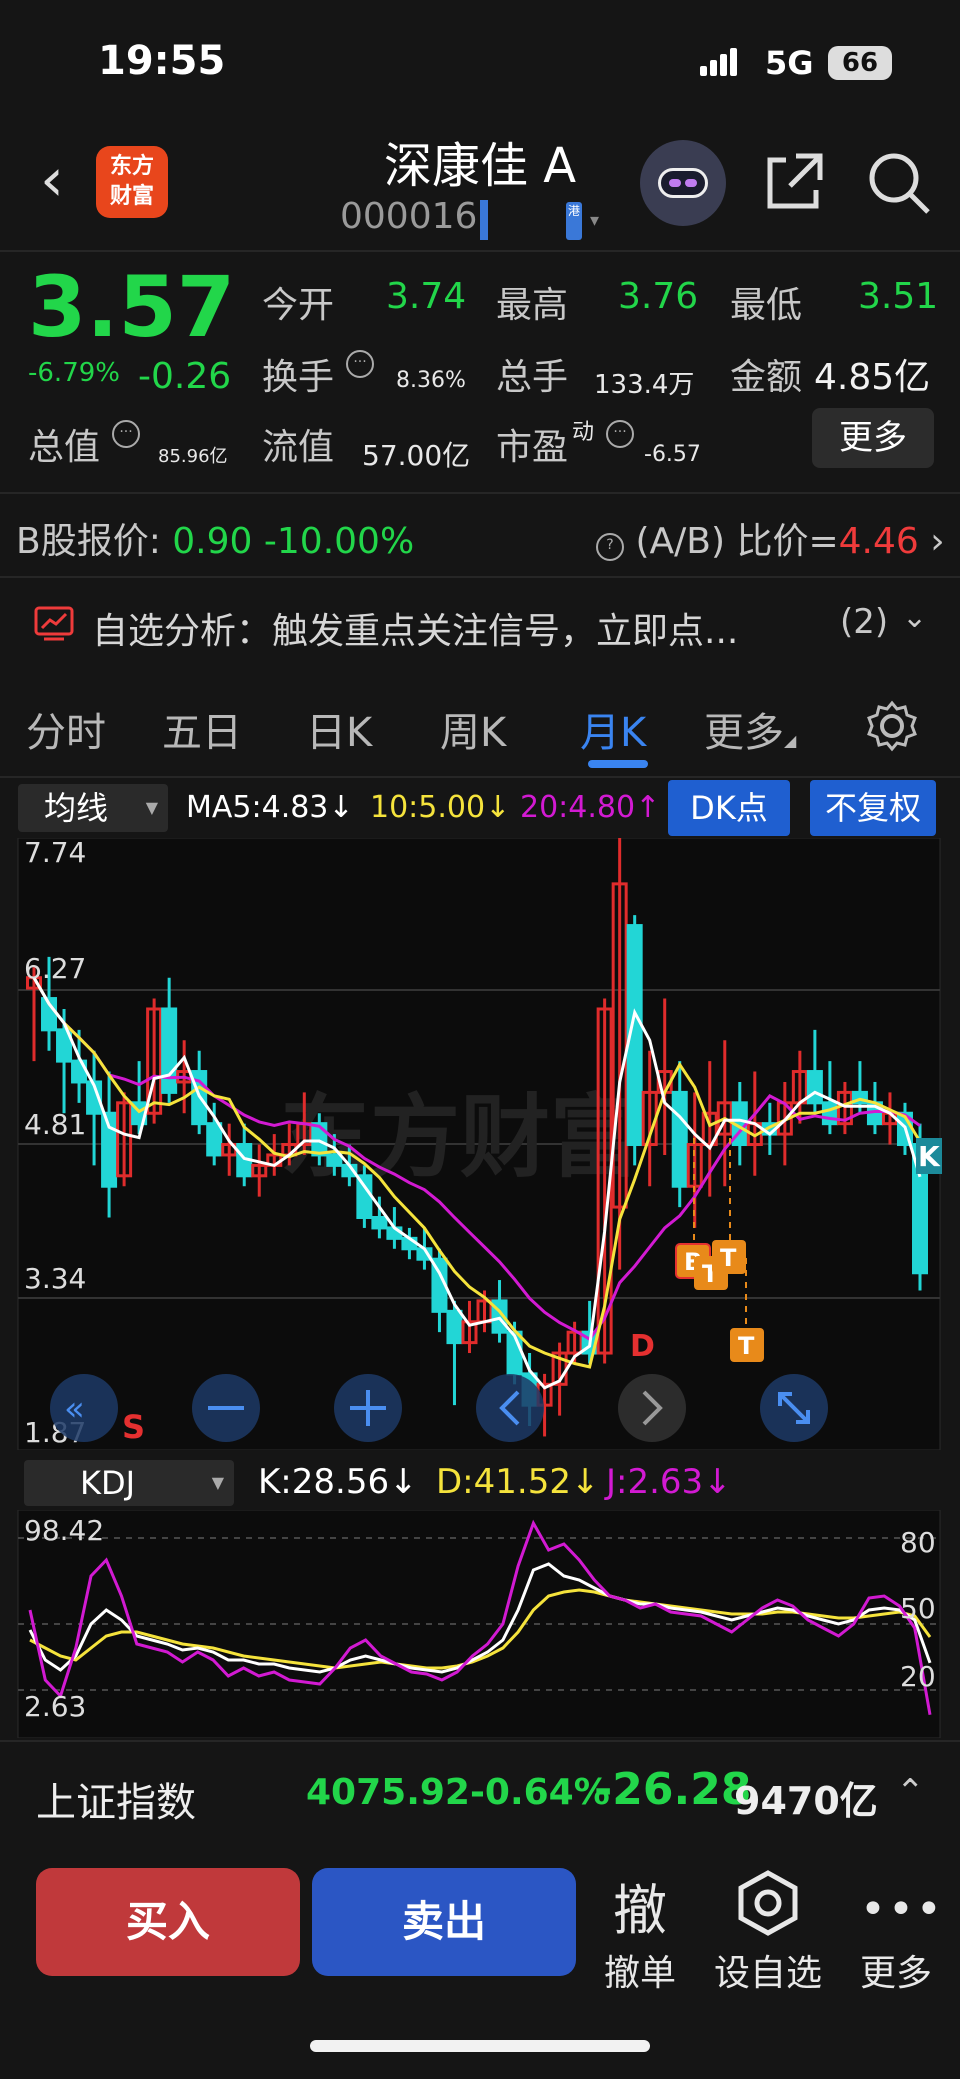 The height and width of the screenshot is (2079, 960). Describe the element at coordinates (484, 220) in the screenshot. I see `code-cursor` at that location.